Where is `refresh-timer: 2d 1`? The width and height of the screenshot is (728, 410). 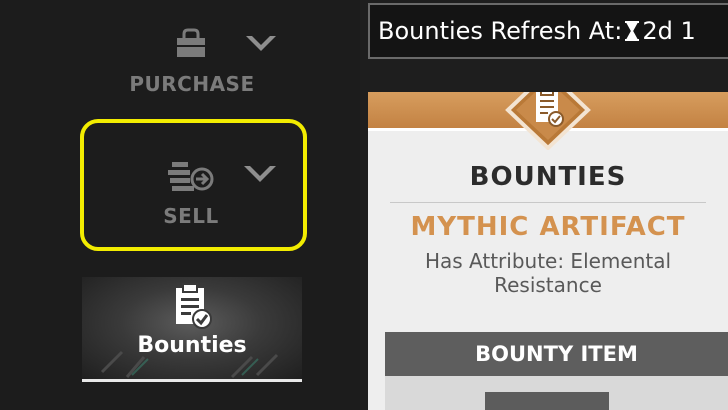
refresh-timer: 2d 1 is located at coordinates (669, 31).